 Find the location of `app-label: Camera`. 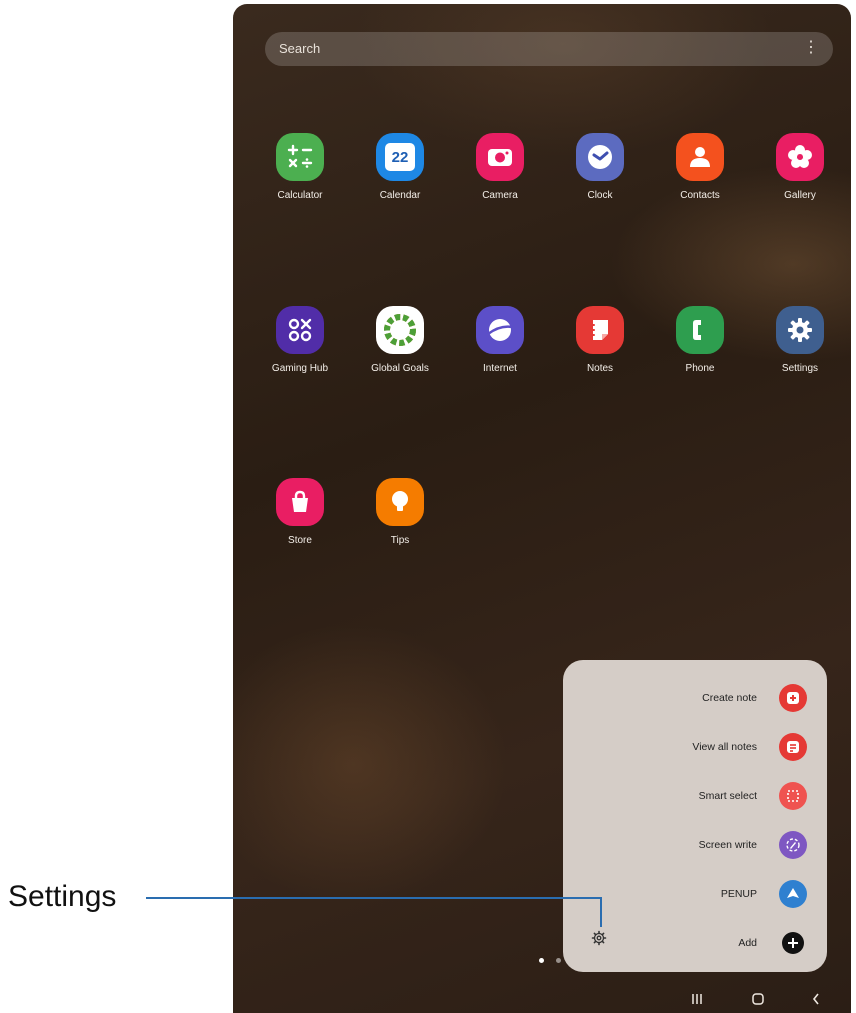

app-label: Camera is located at coordinates (500, 195).